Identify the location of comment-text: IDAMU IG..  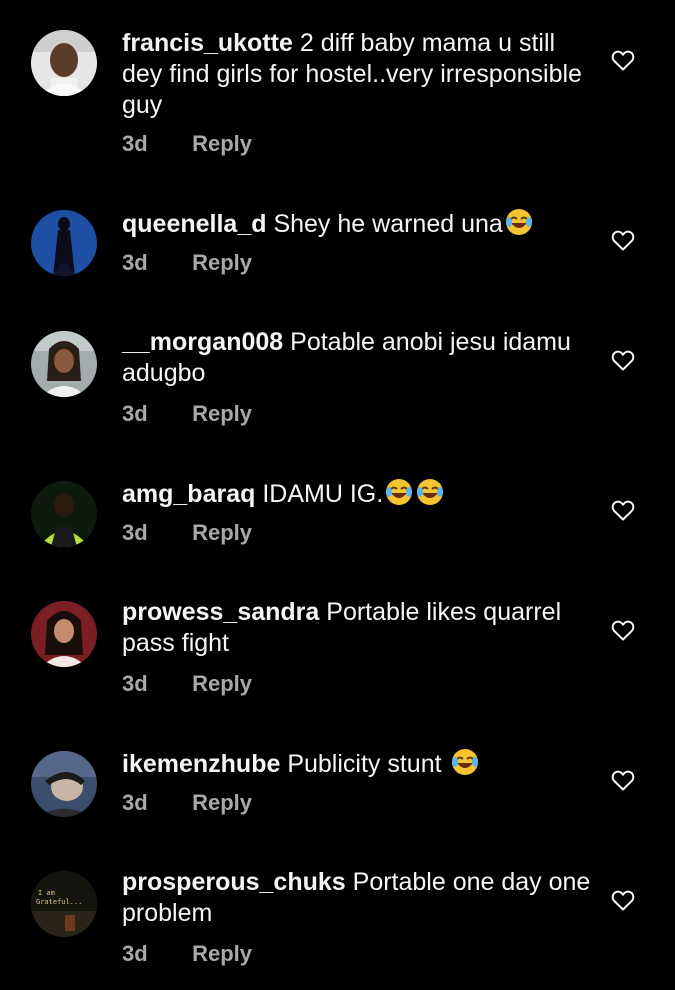
(323, 494).